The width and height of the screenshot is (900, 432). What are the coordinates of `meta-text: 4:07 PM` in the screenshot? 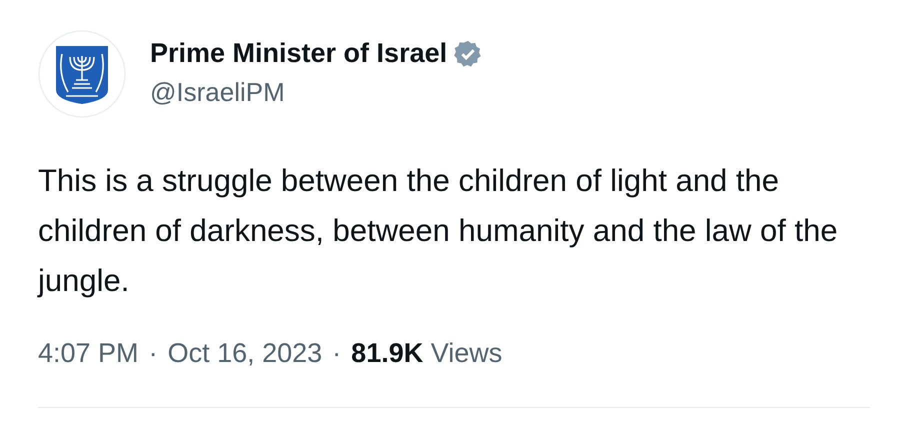 It's located at (88, 353).